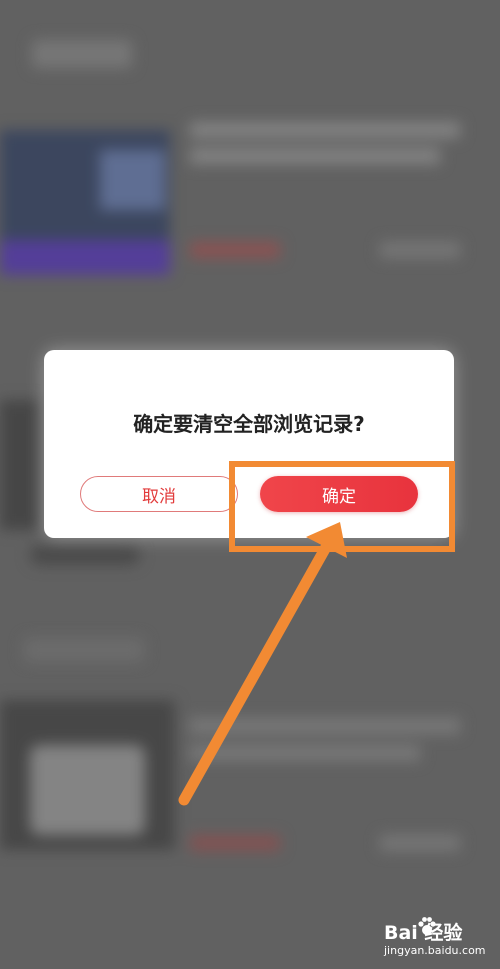  What do you see at coordinates (262, 664) in the screenshot?
I see `pointer-arrow-icon` at bounding box center [262, 664].